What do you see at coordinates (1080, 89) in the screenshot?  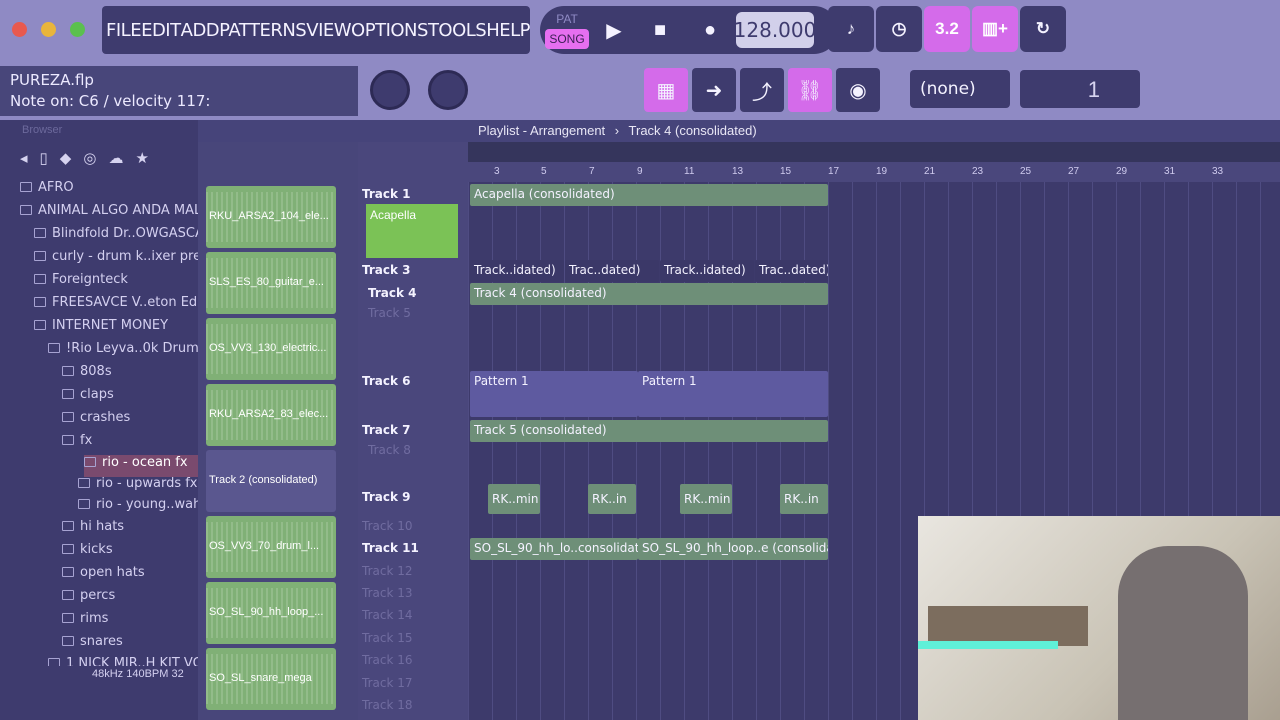 I see `pattern-selector: 1` at bounding box center [1080, 89].